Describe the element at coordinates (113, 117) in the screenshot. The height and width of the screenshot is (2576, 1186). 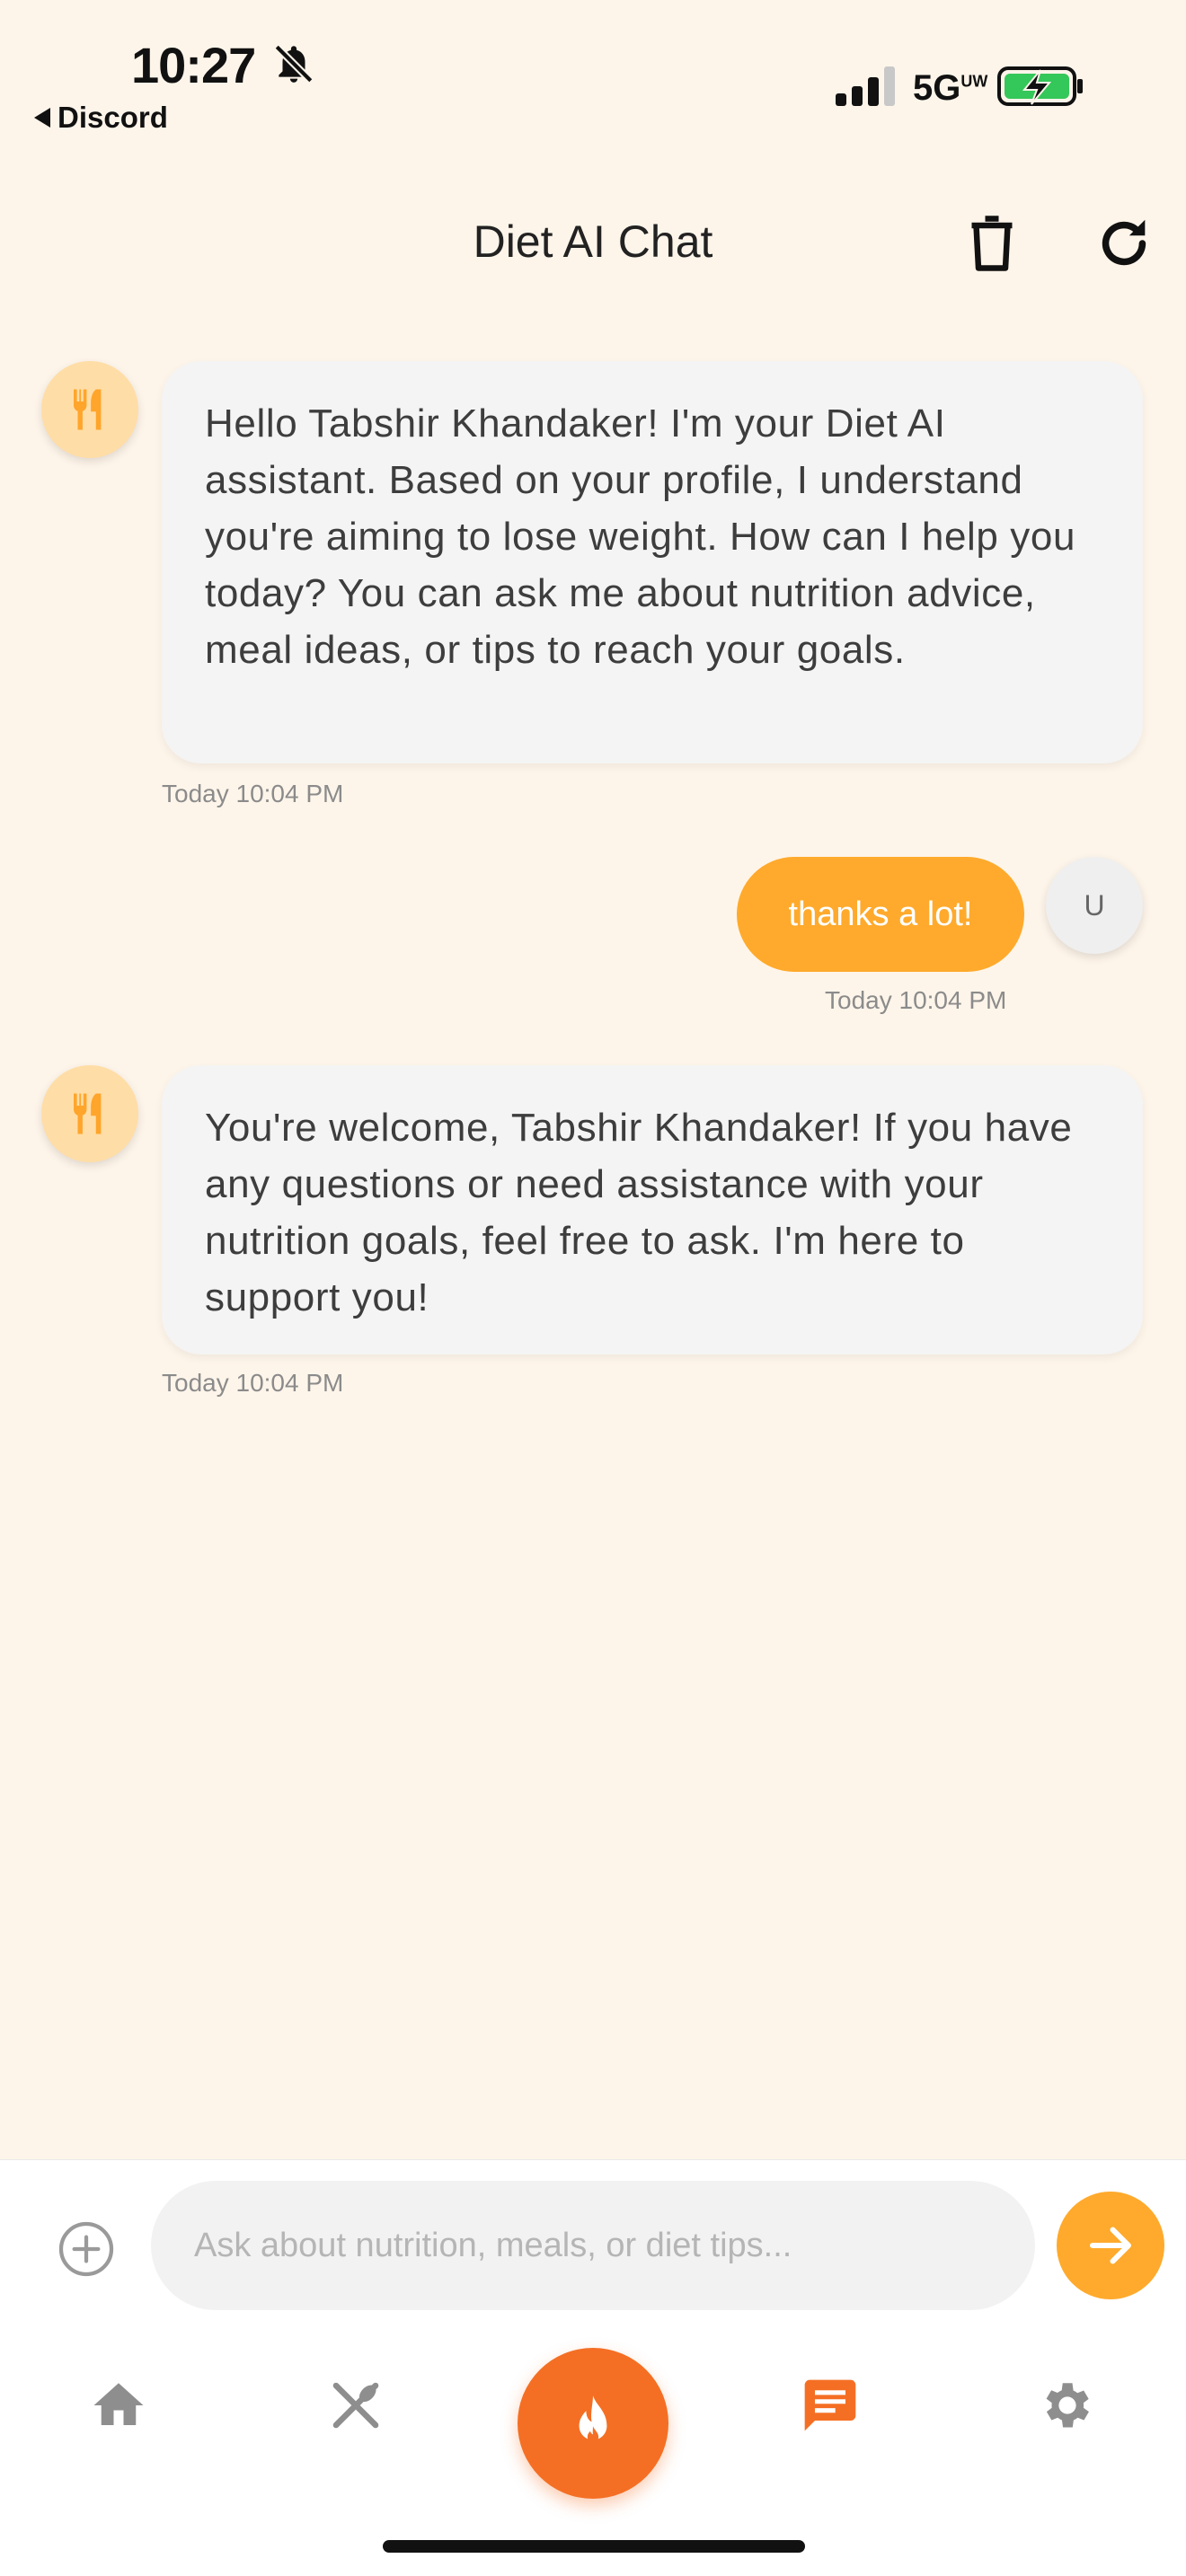
I see `back-app-label: Discord` at that location.